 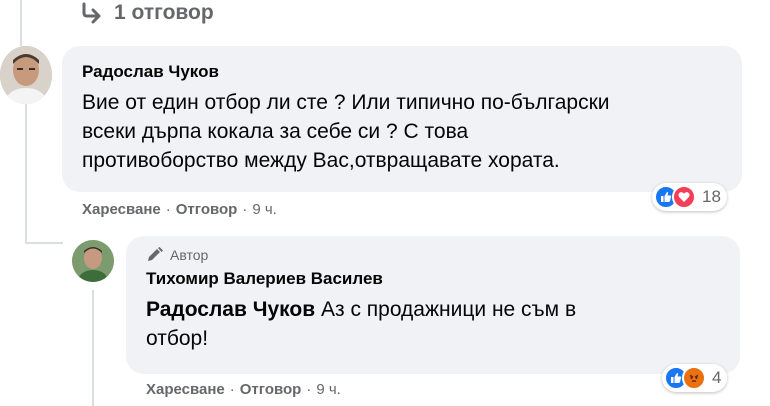 I want to click on thread-line-top, so click(x=21, y=23).